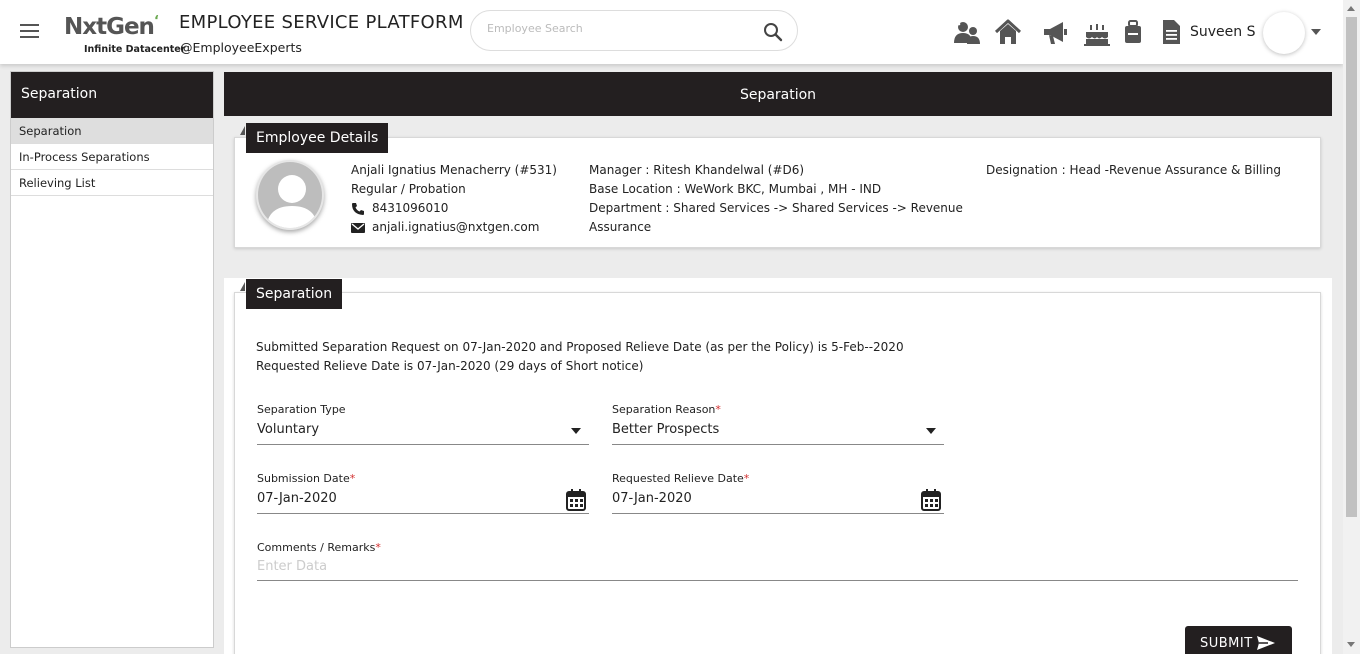 The image size is (1360, 654). What do you see at coordinates (358, 208) in the screenshot?
I see `phone-icon` at bounding box center [358, 208].